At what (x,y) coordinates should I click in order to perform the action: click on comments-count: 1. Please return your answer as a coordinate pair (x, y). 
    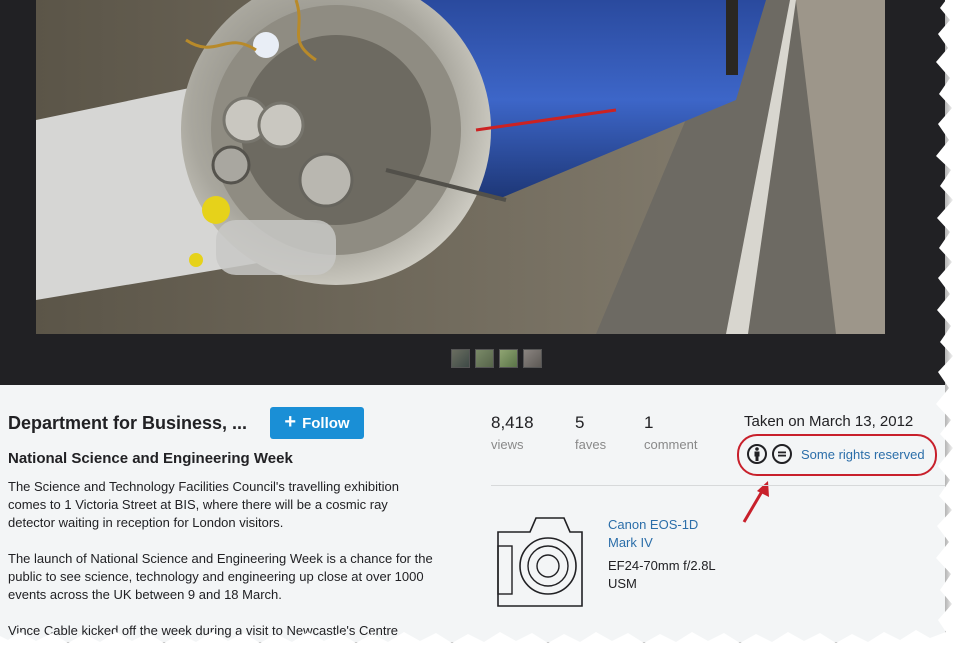
    Looking at the image, I should click on (649, 422).